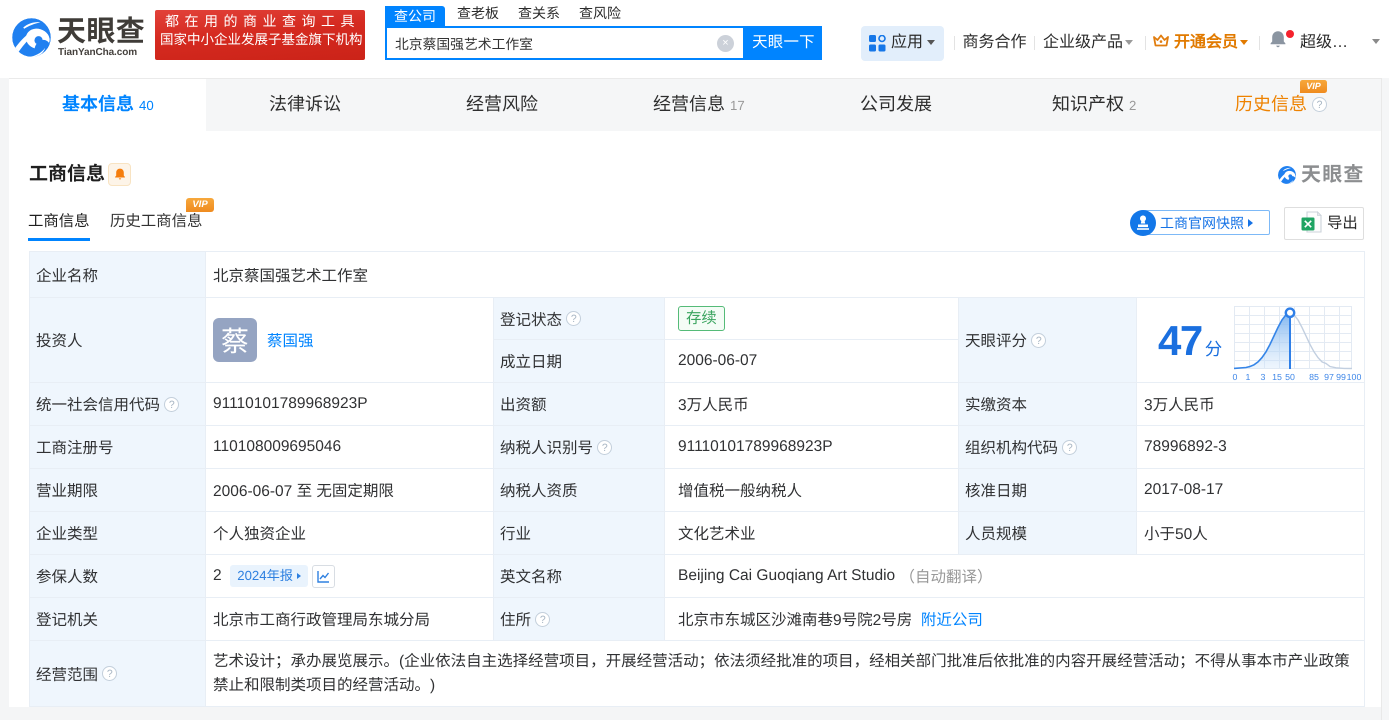  I want to click on svg-text: 3, so click(1263, 377).